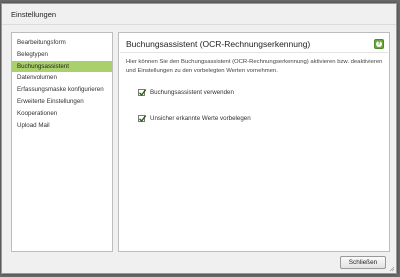  I want to click on option-unsicher-erkannte-werte: Unsicher erkannte Werte vorbelegen, so click(194, 119).